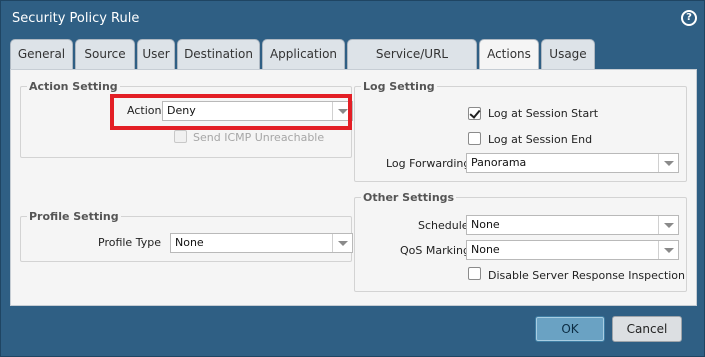  What do you see at coordinates (261, 243) in the screenshot?
I see `profile-type-select: None` at bounding box center [261, 243].